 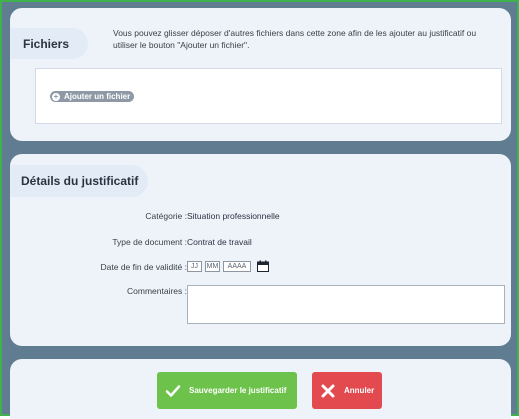 I want to click on add-file-label: Ajouter un fichier, so click(x=97, y=96).